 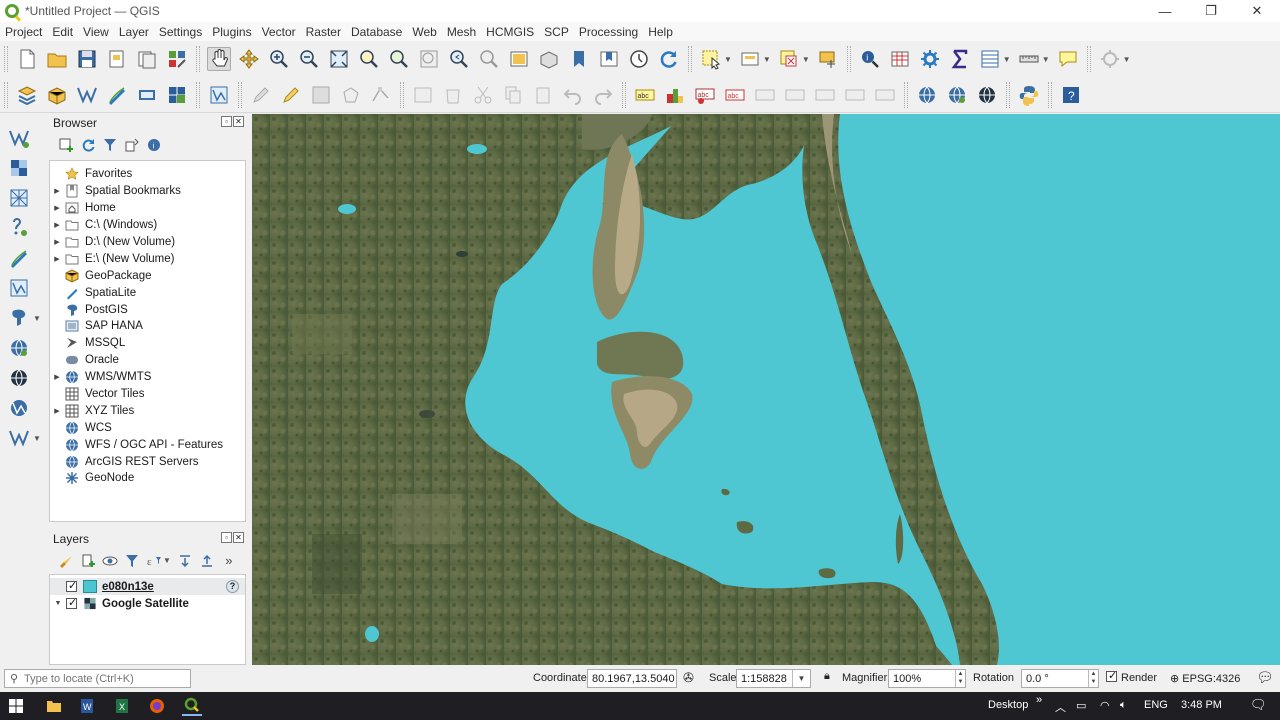 I want to click on move-label-icon, so click(x=795, y=95).